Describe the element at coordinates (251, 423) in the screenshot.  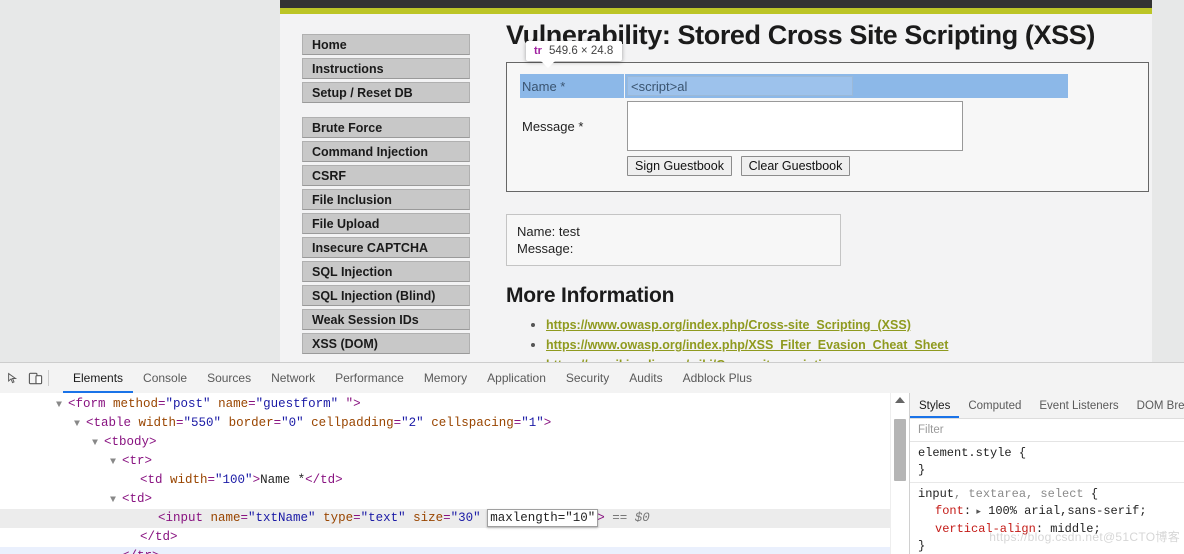
I see `dom-token-attr: border` at that location.